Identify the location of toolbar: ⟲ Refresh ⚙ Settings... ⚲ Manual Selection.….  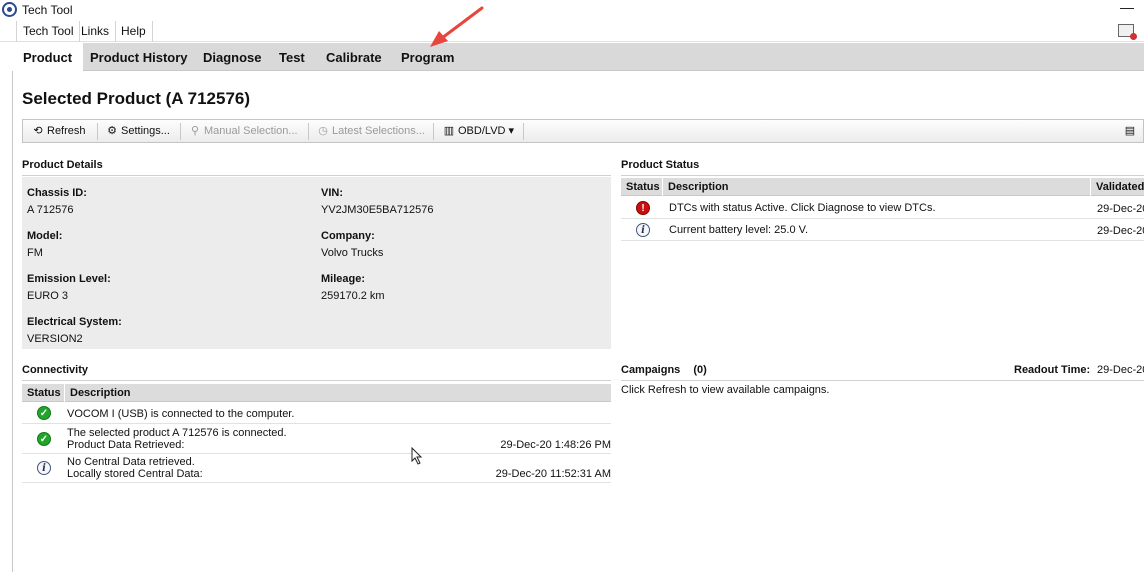
(583, 131).